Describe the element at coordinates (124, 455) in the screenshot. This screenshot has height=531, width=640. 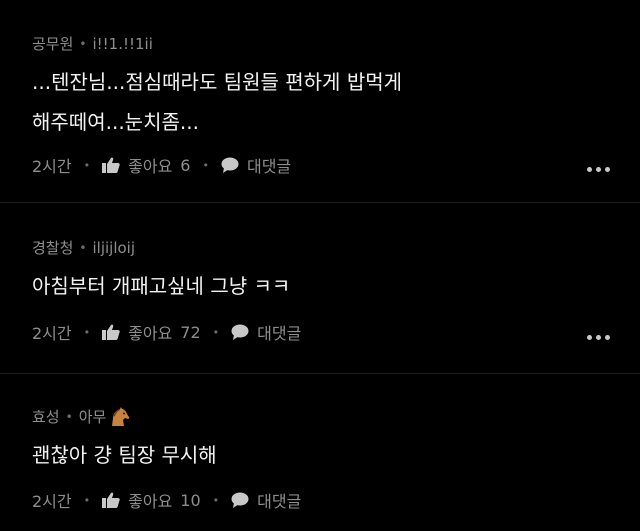
I see `comment-text: 괜찮아 걍 팀장 무시해` at that location.